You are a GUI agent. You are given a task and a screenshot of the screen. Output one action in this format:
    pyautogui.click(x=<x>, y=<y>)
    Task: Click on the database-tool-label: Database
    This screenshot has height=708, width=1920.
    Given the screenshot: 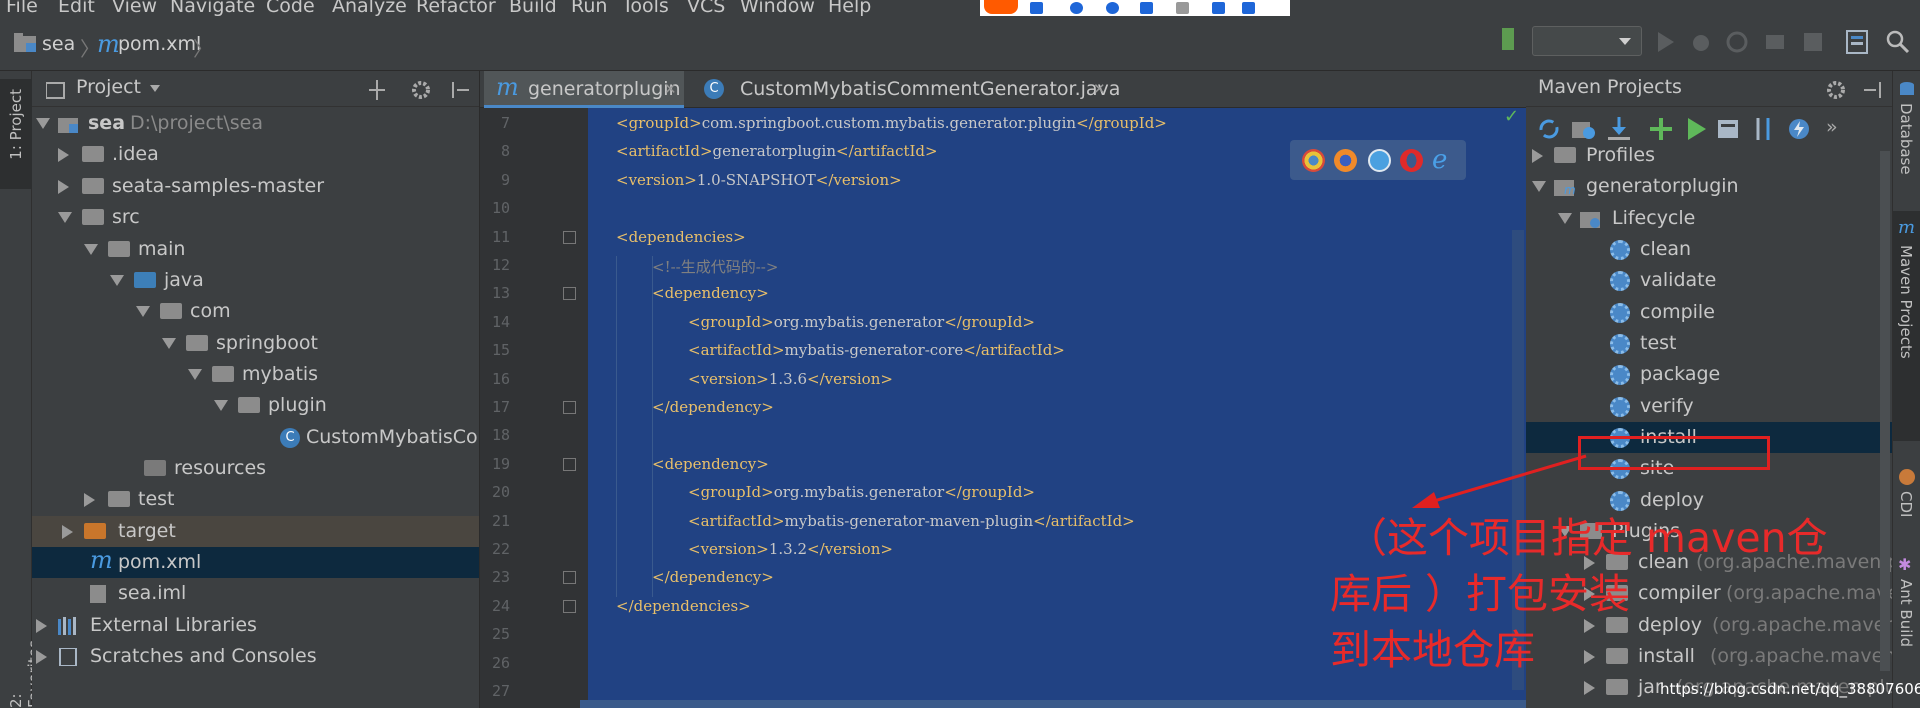 What is the action you would take?
    pyautogui.click(x=1906, y=139)
    